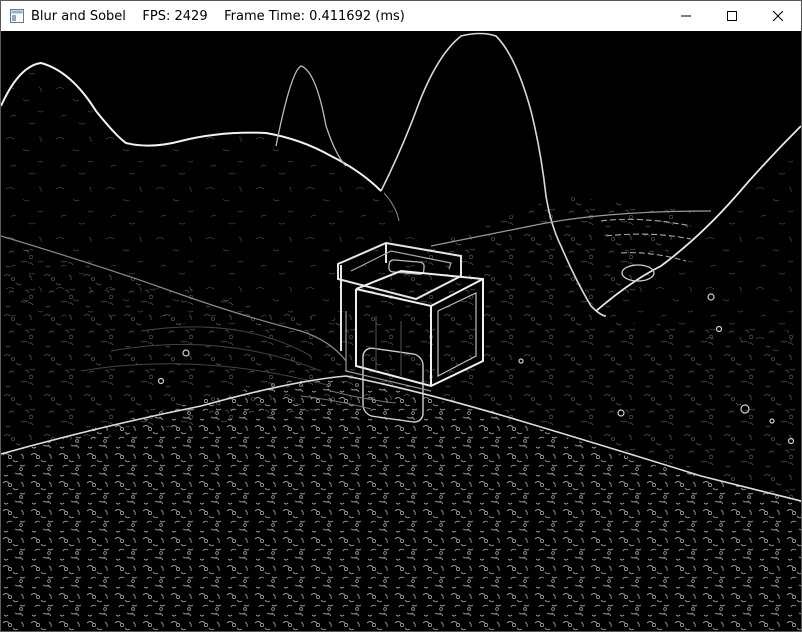 The width and height of the screenshot is (802, 632). I want to click on caption-buttons, so click(732, 16).